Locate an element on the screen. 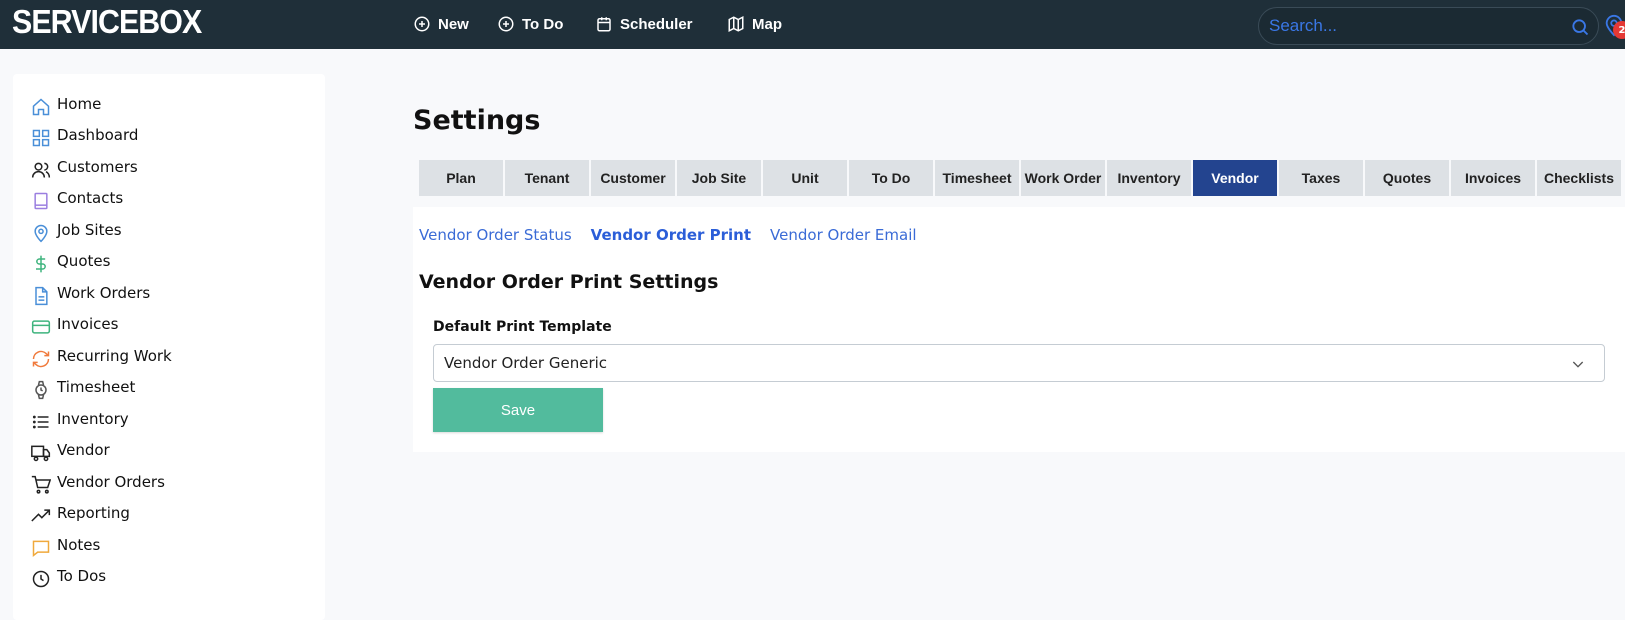 The width and height of the screenshot is (1625, 620). tab-vendor: Vendor is located at coordinates (1235, 178).